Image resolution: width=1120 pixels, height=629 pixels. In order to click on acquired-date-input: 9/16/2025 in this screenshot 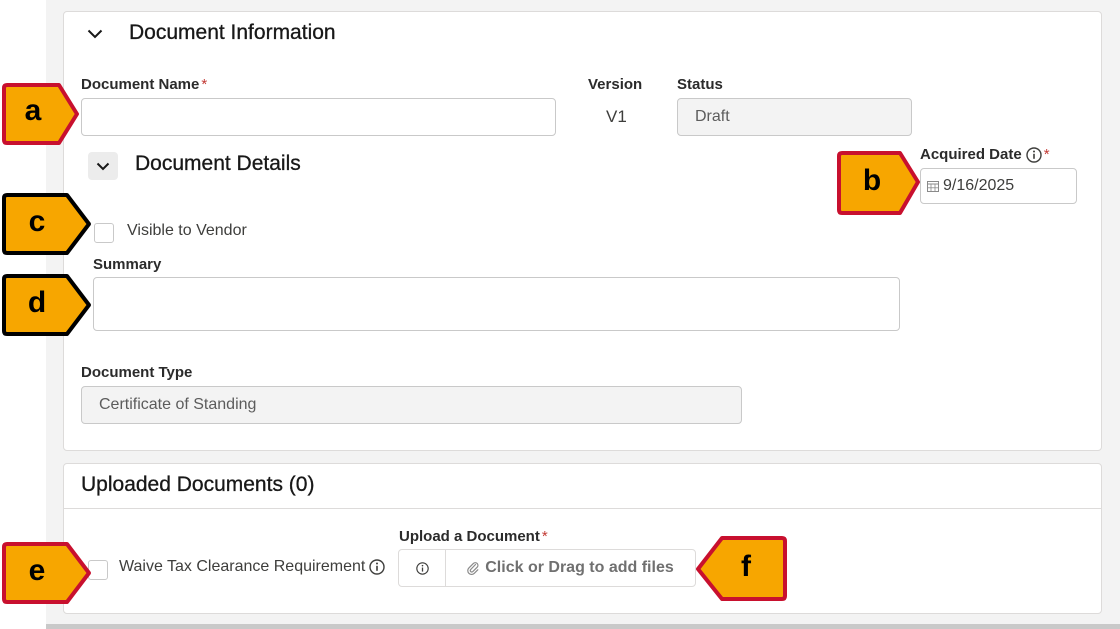, I will do `click(998, 186)`.